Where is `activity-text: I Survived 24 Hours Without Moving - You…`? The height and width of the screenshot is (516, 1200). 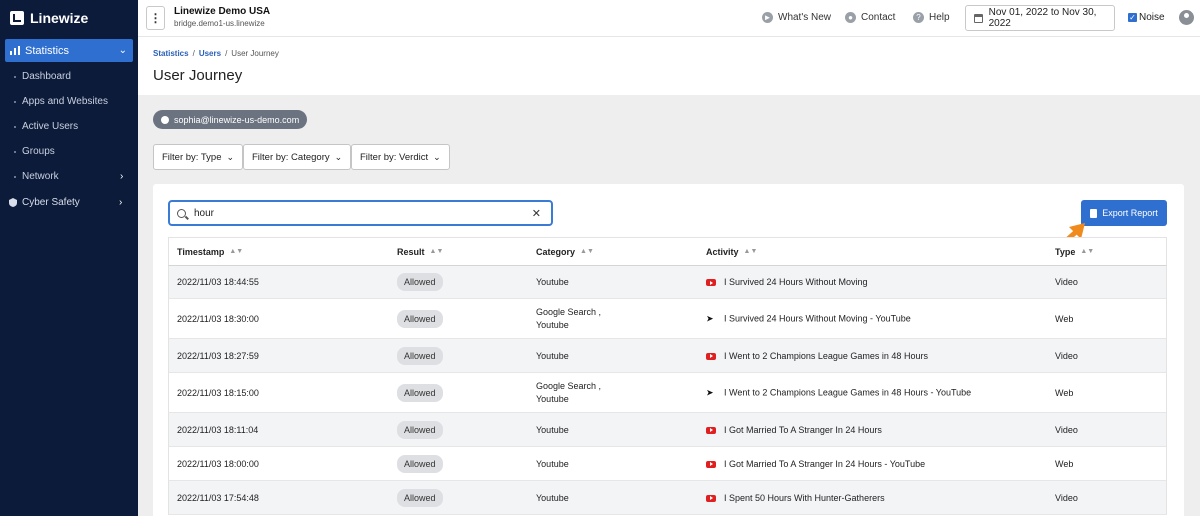
activity-text: I Survived 24 Hours Without Moving - You… is located at coordinates (817, 317).